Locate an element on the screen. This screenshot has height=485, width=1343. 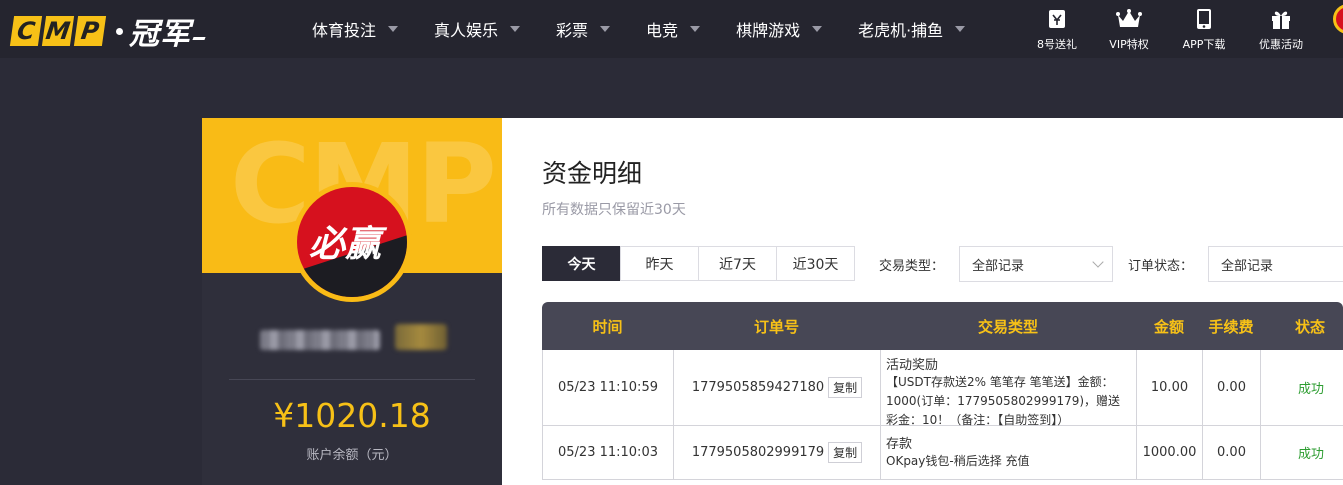
logo-letter-m: M is located at coordinates (58, 31).